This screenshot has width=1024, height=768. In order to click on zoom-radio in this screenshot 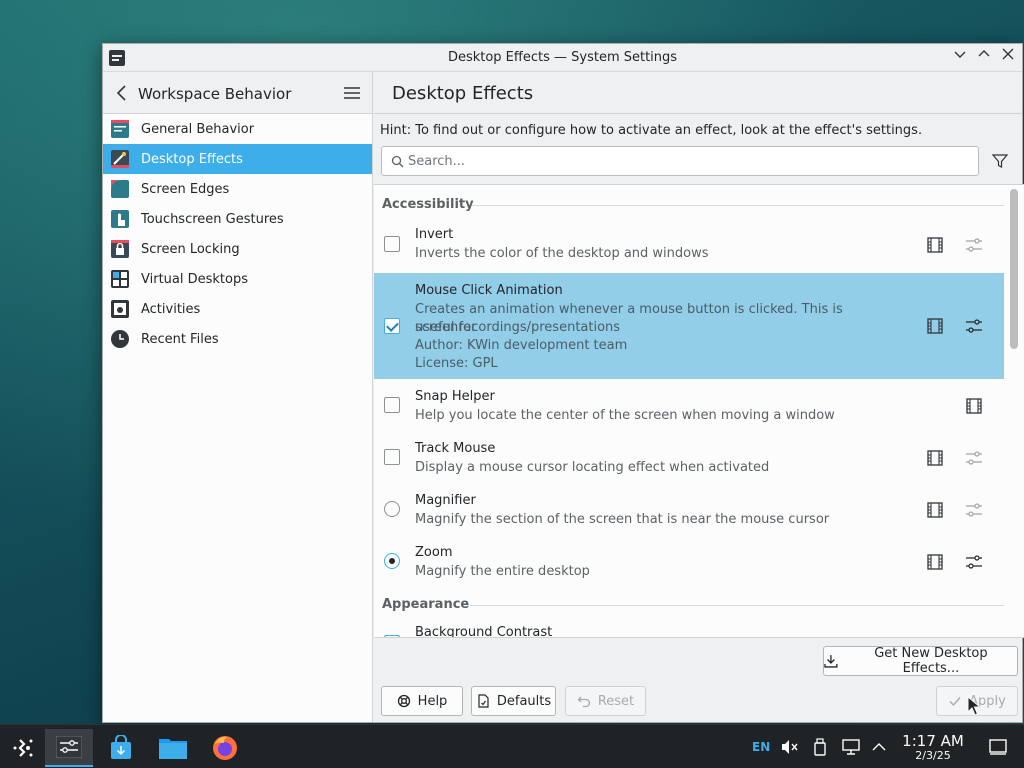, I will do `click(392, 561)`.